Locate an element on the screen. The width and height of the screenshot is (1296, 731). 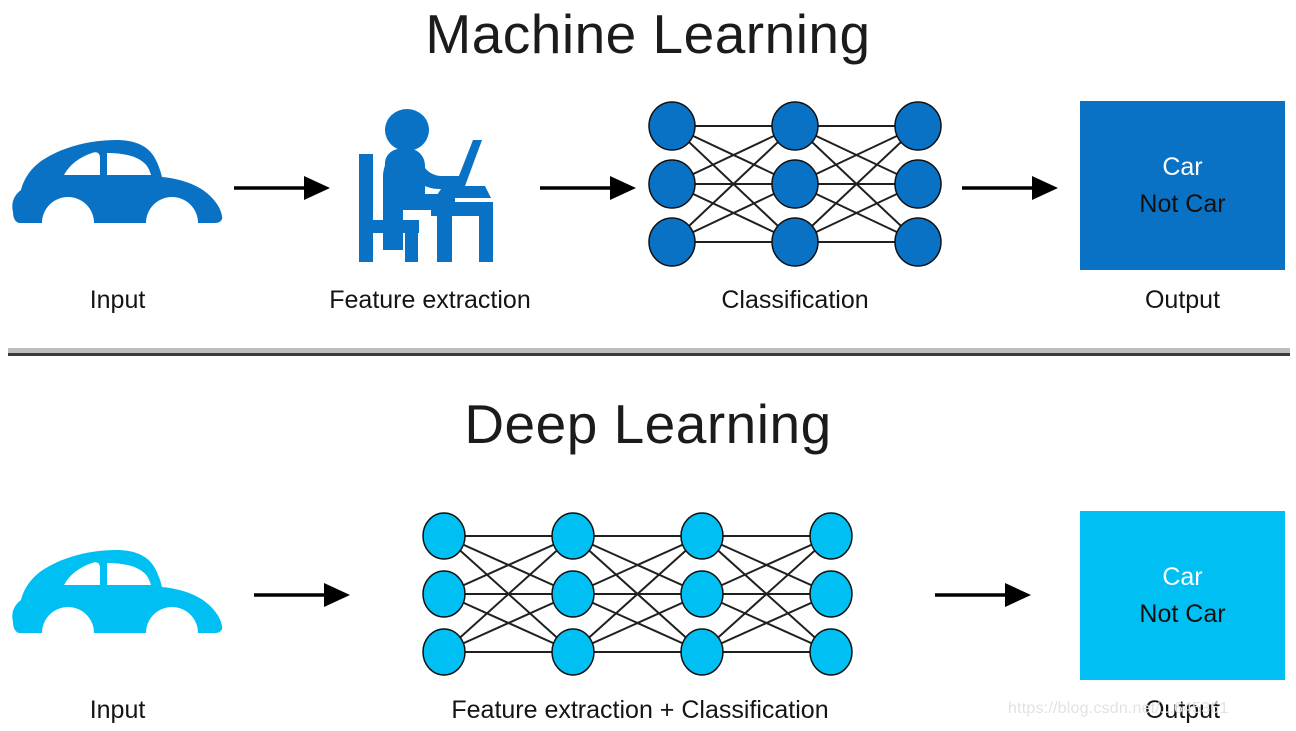
caption-input-dl: Input is located at coordinates (117, 710).